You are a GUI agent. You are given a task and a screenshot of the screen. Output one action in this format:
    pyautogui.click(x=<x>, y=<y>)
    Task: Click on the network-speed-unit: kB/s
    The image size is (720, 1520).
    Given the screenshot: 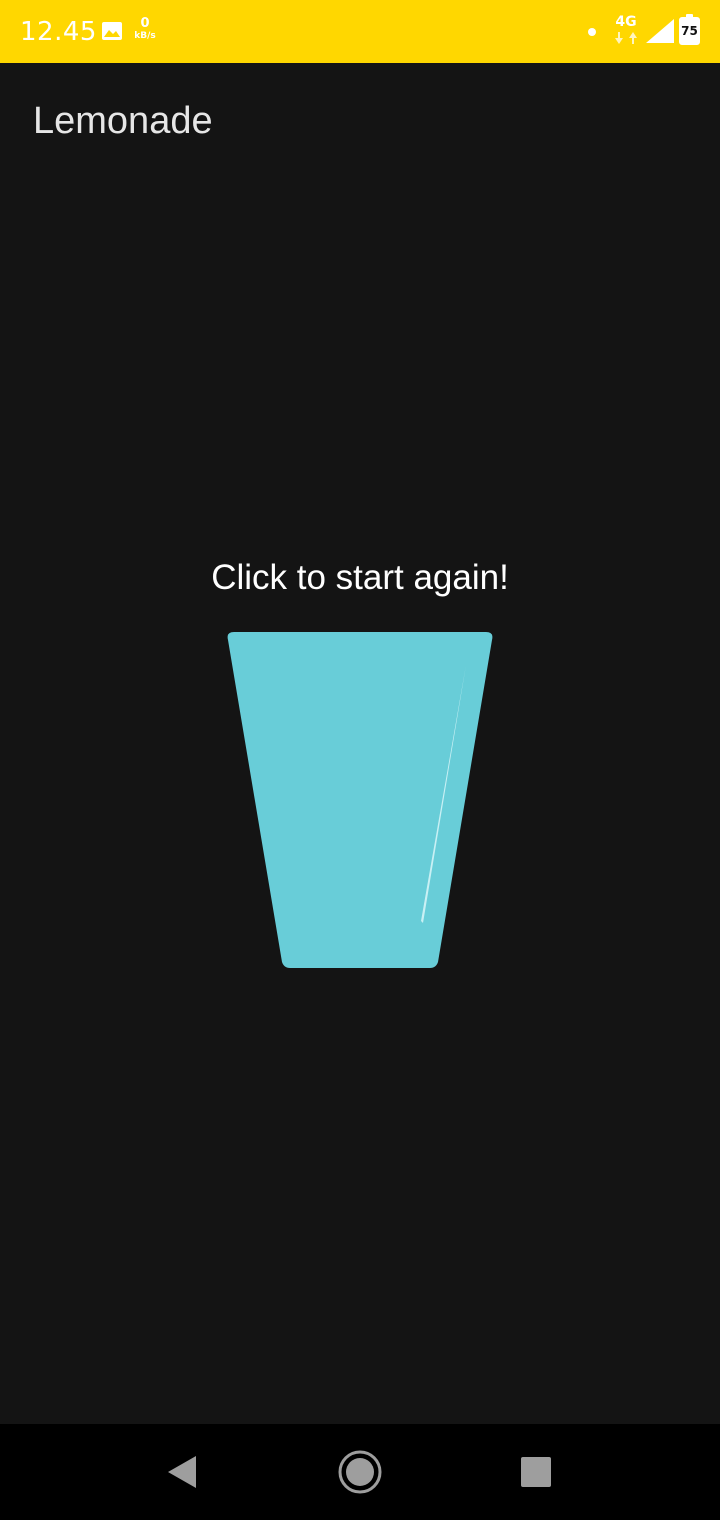 What is the action you would take?
    pyautogui.click(x=145, y=36)
    